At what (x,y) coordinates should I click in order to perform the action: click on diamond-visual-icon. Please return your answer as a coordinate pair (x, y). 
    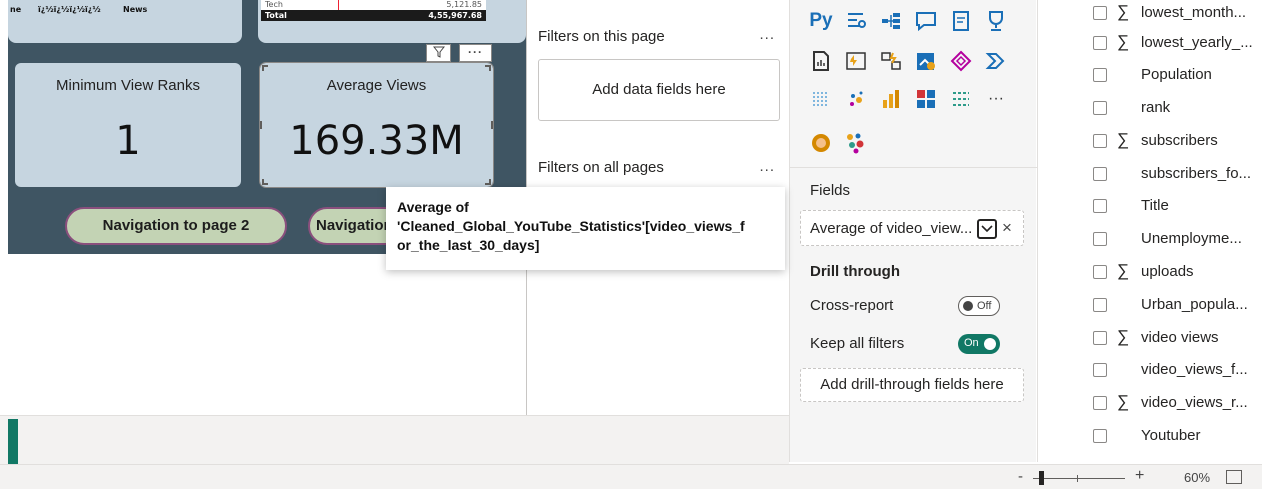
    Looking at the image, I should click on (961, 61).